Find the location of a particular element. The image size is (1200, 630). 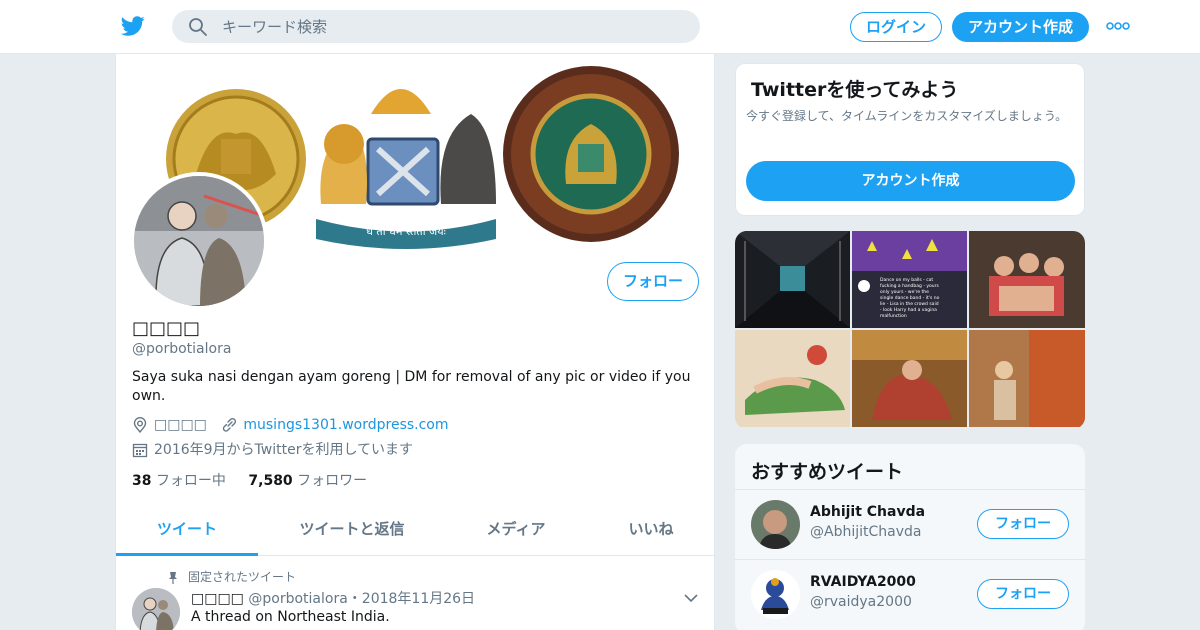

recommended-user: Abhijit Chavda @AbhijitChavda フォロー is located at coordinates (910, 524).